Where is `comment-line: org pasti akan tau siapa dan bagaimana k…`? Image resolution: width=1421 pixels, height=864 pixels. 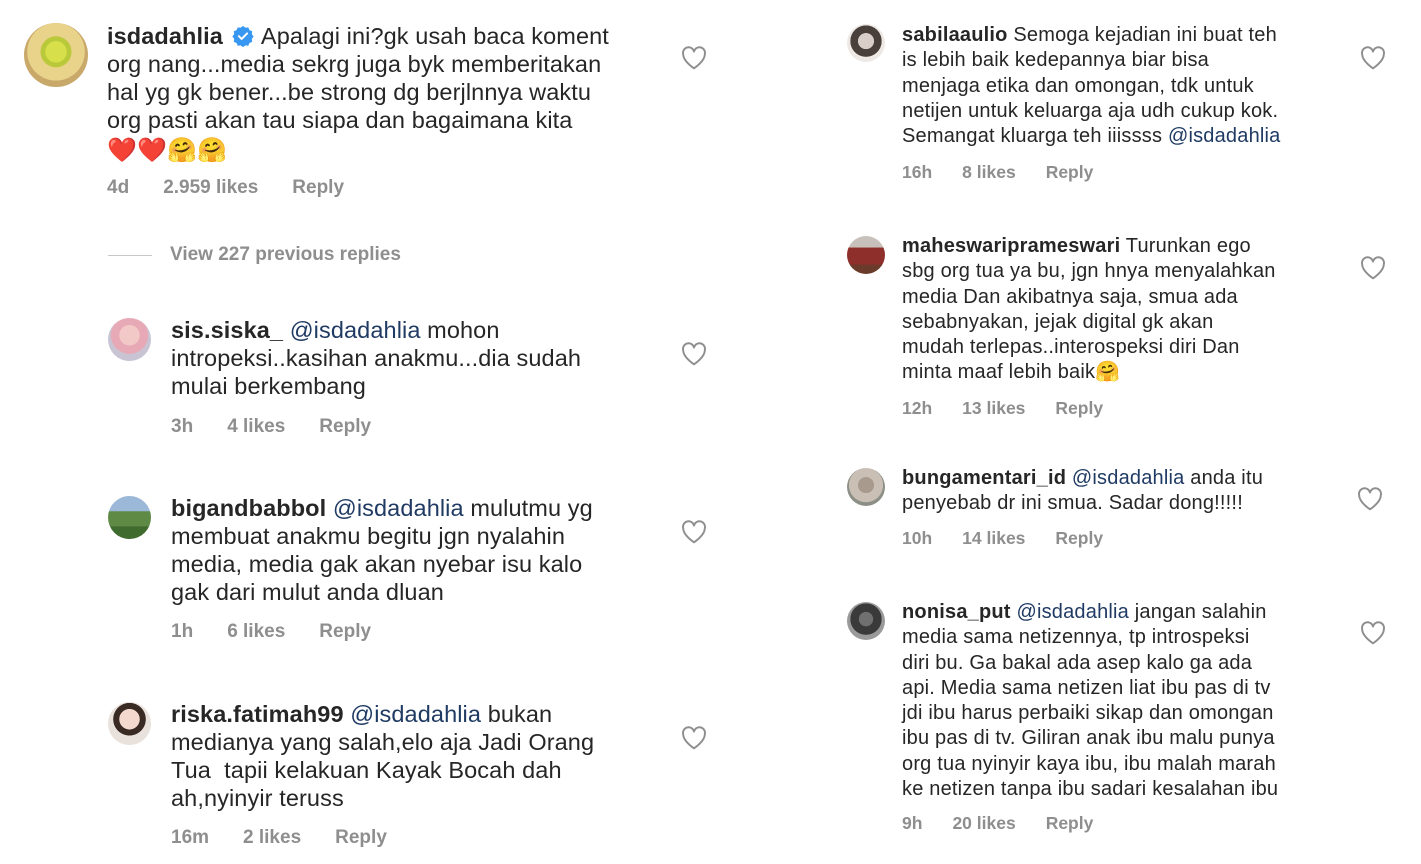 comment-line: org pasti akan tau siapa dan bagaimana k… is located at coordinates (340, 120).